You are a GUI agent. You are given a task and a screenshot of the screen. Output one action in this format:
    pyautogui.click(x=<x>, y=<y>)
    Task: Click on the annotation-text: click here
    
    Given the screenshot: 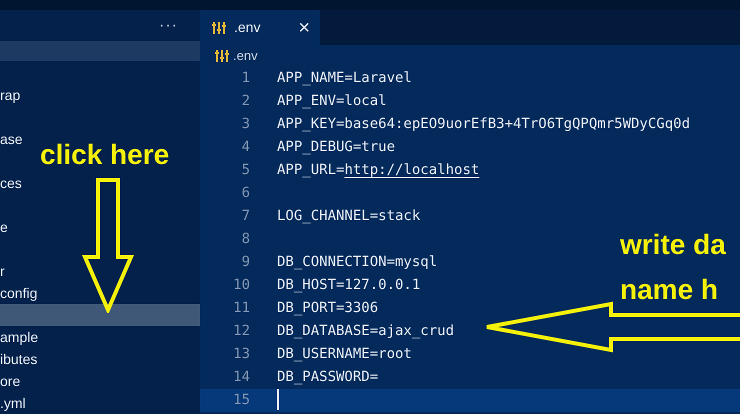 What is the action you would take?
    pyautogui.click(x=105, y=155)
    